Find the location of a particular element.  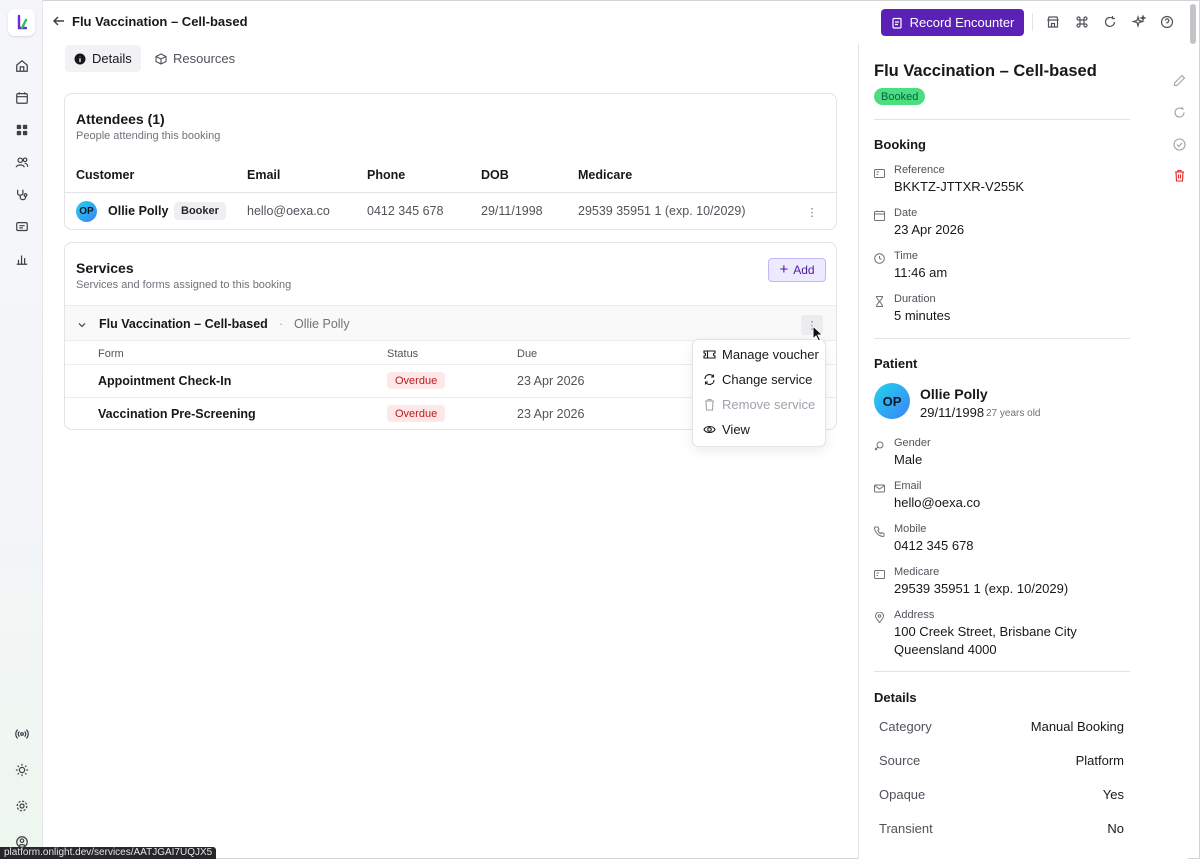

clipboard-icon is located at coordinates (897, 23).